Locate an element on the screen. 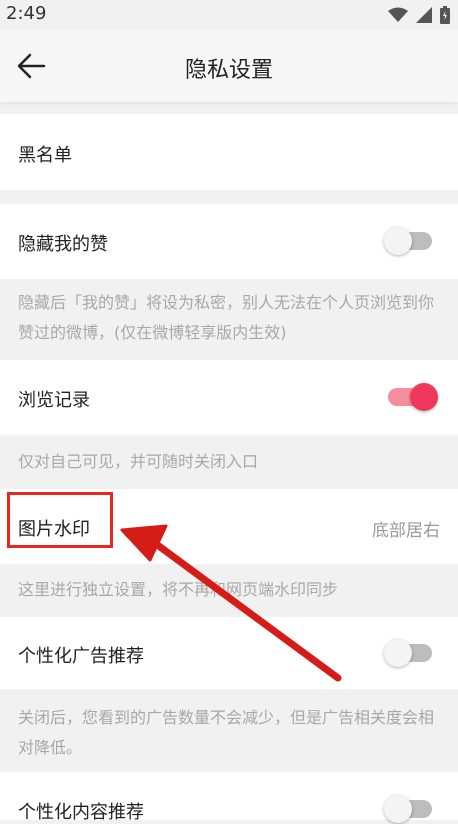 Image resolution: width=458 pixels, height=824 pixels. history-toggle is located at coordinates (413, 397).